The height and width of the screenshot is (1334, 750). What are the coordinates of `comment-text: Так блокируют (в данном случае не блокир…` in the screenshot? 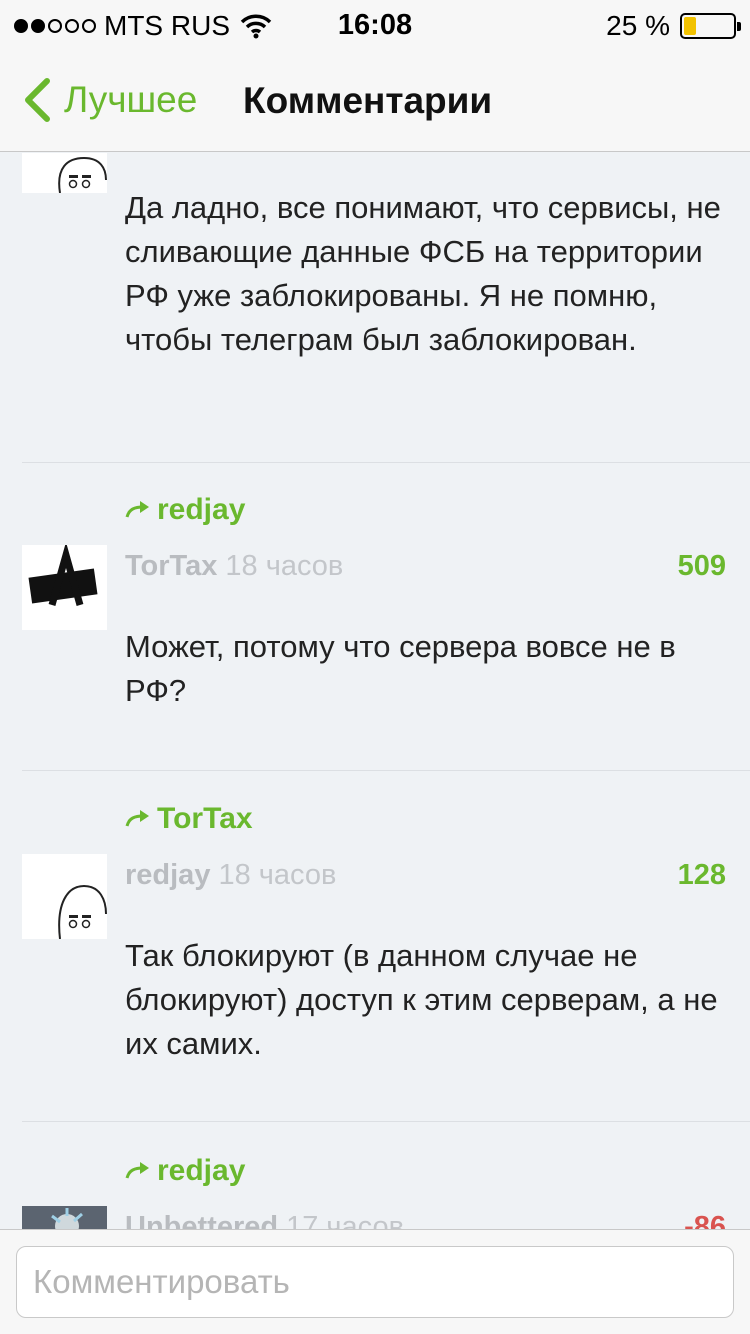 It's located at (421, 999).